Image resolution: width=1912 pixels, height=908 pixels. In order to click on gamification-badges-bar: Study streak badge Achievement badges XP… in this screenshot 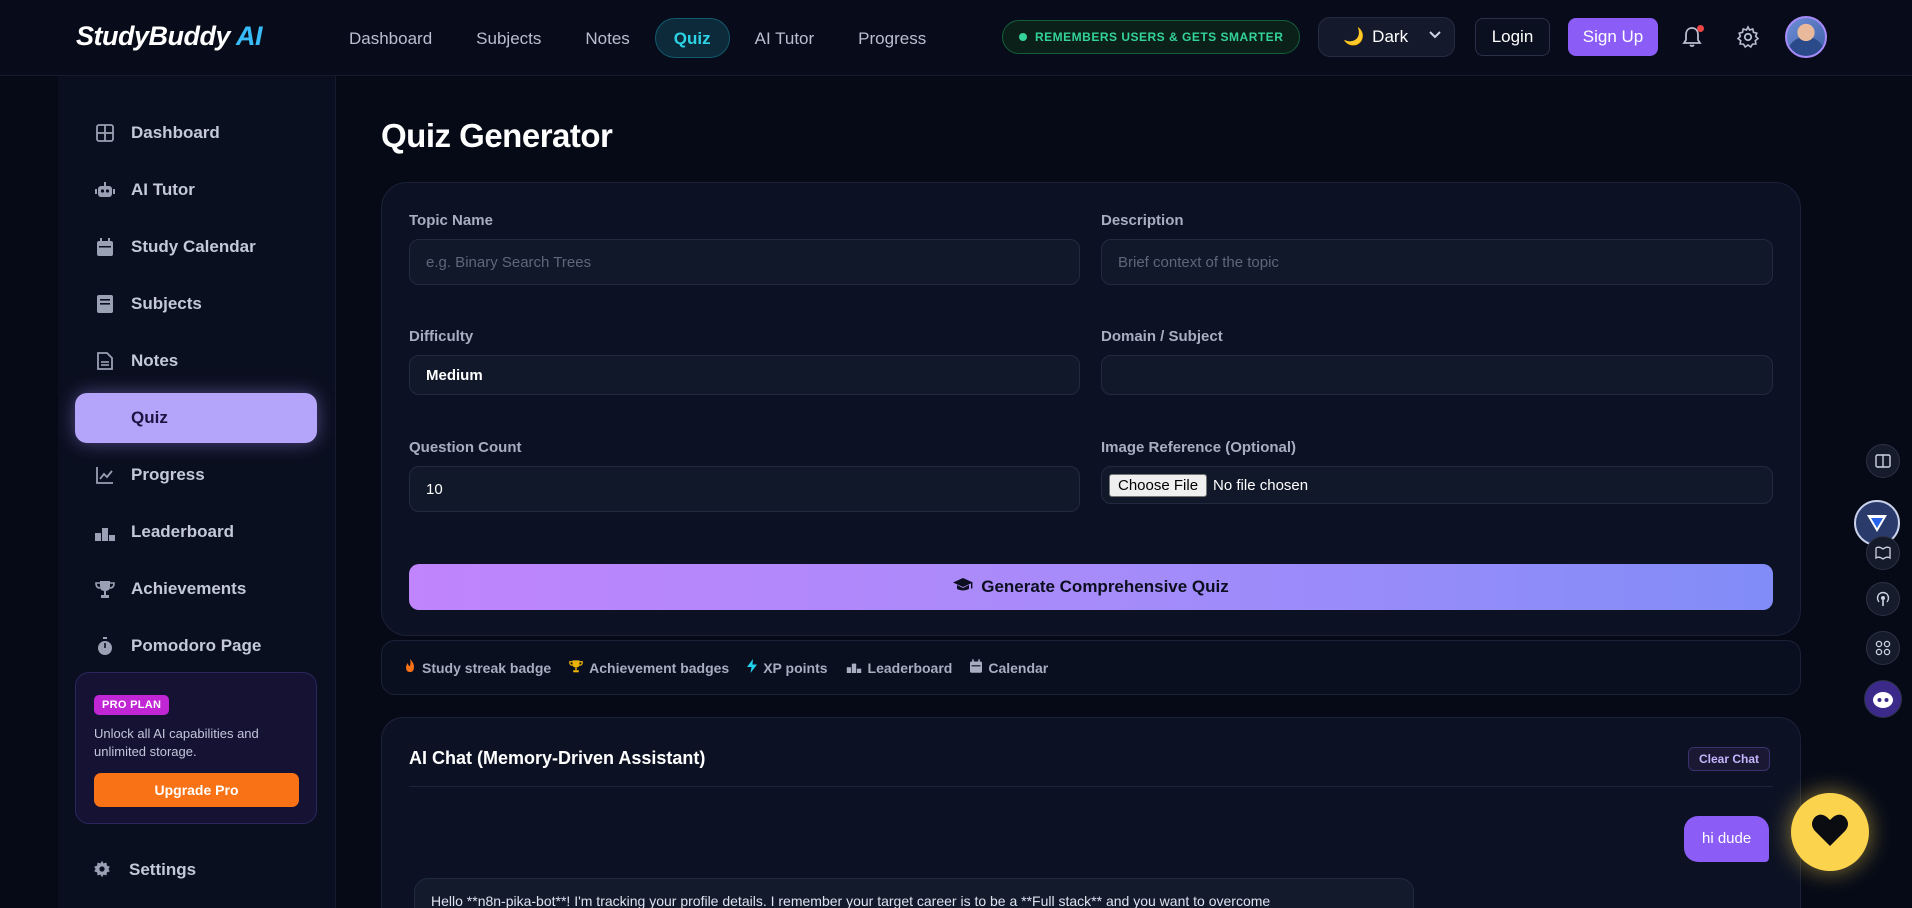, I will do `click(1091, 667)`.